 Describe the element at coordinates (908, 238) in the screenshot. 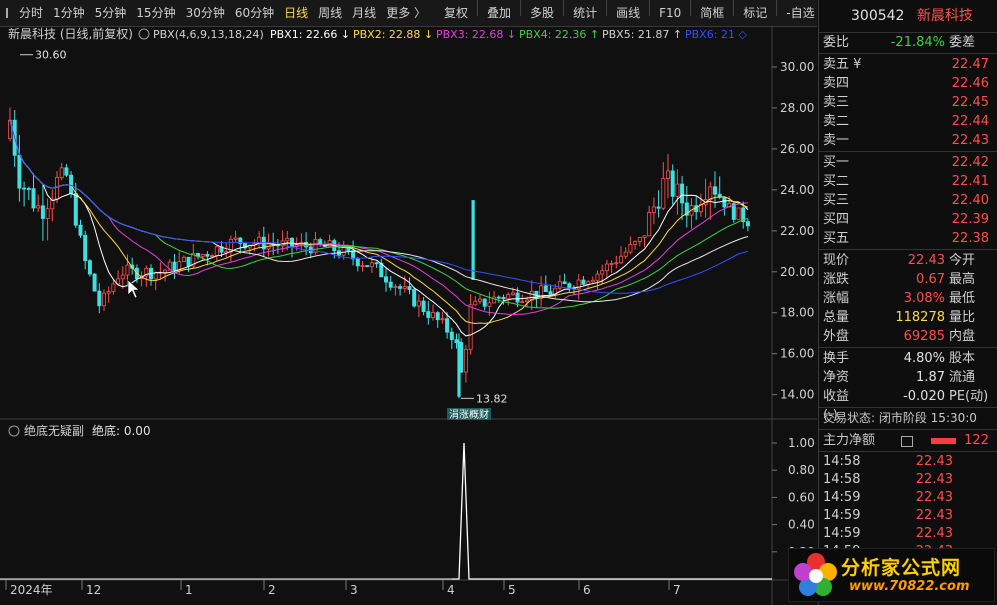

I see `bids-row: 买五 22.38` at that location.